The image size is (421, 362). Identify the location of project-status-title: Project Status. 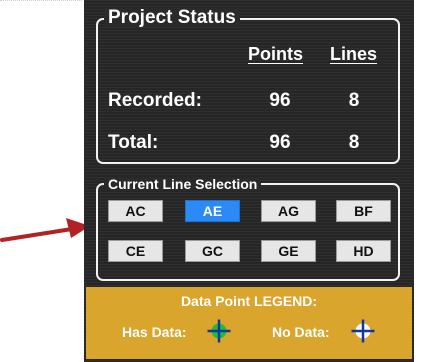
(172, 17).